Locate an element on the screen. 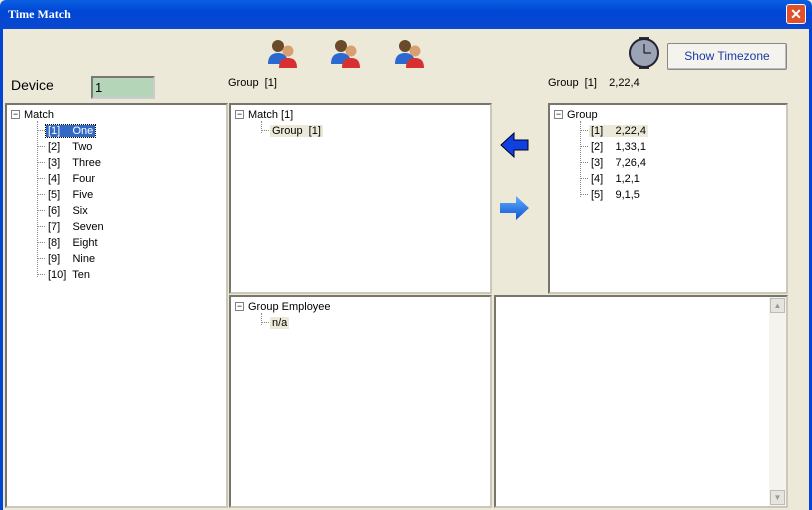 The height and width of the screenshot is (510, 812). title-bar: Time Match ✕ is located at coordinates (406, 14).